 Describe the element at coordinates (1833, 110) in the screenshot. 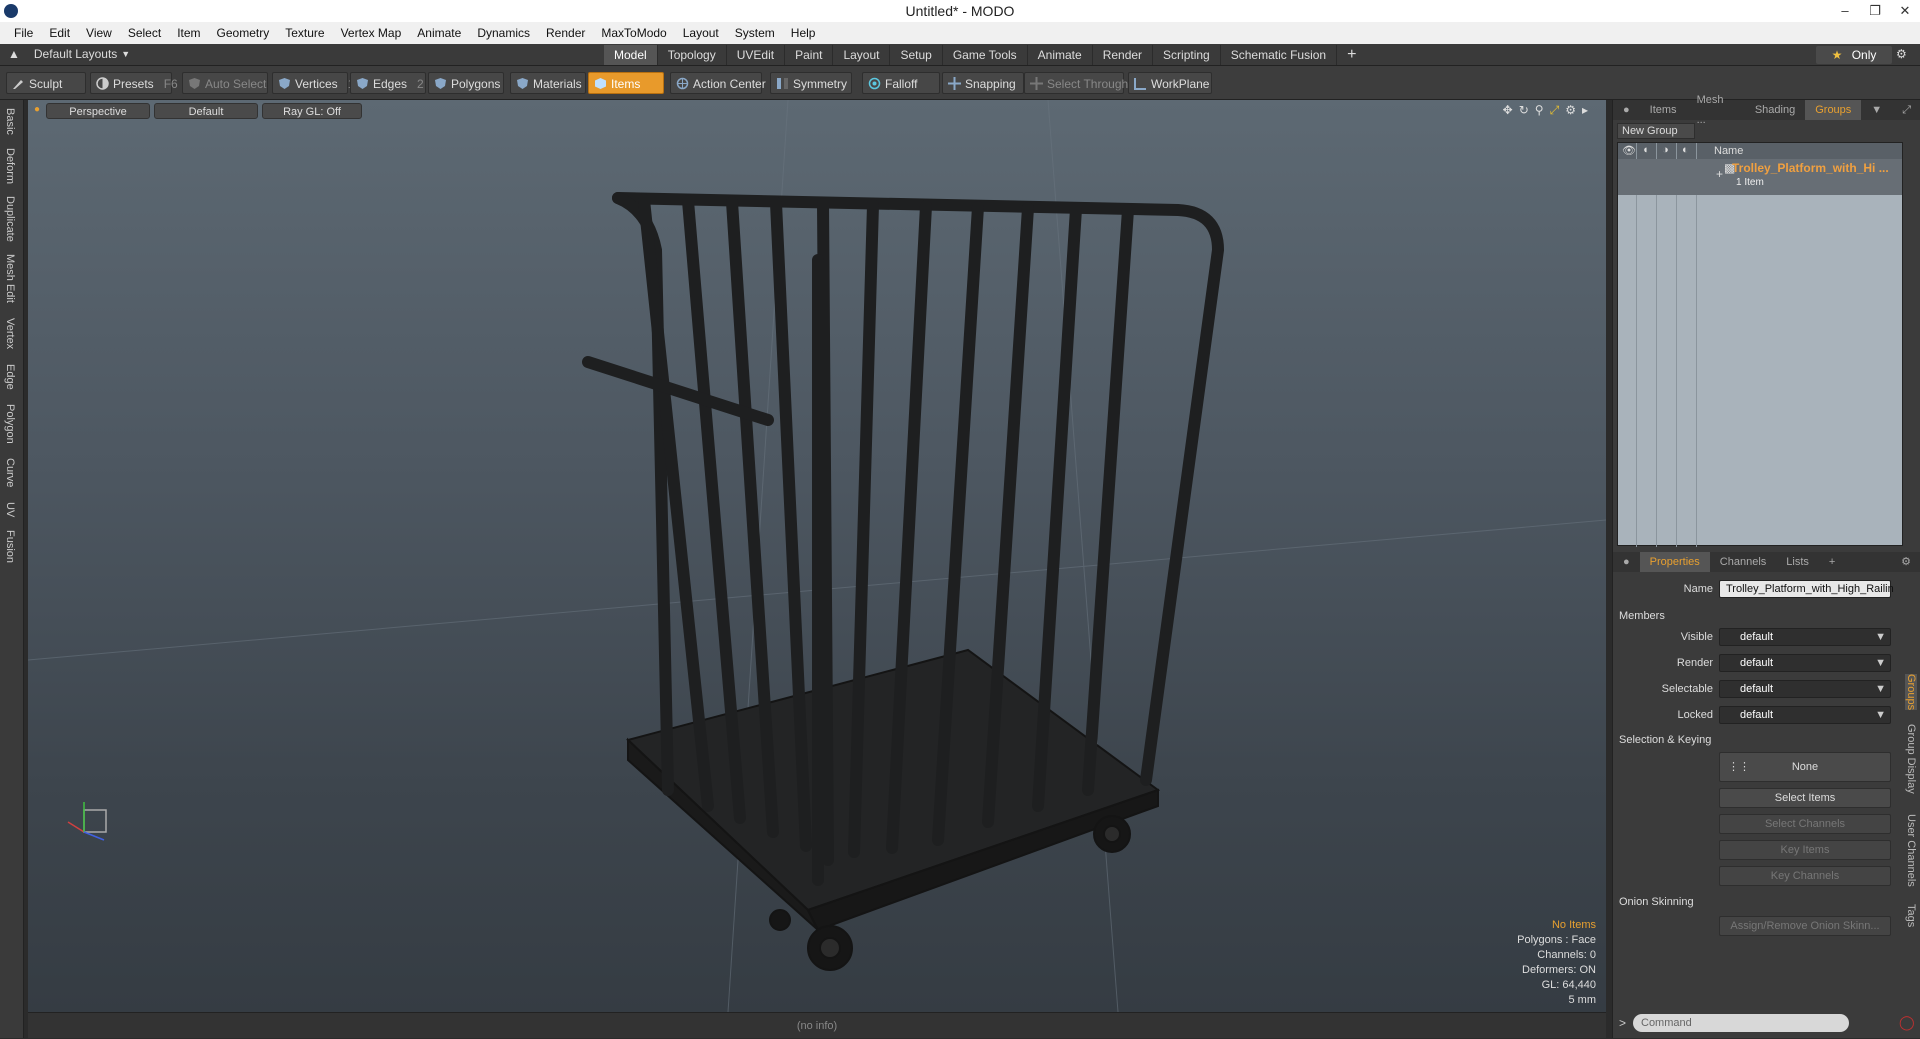

I see `tab-groups: Groups` at that location.